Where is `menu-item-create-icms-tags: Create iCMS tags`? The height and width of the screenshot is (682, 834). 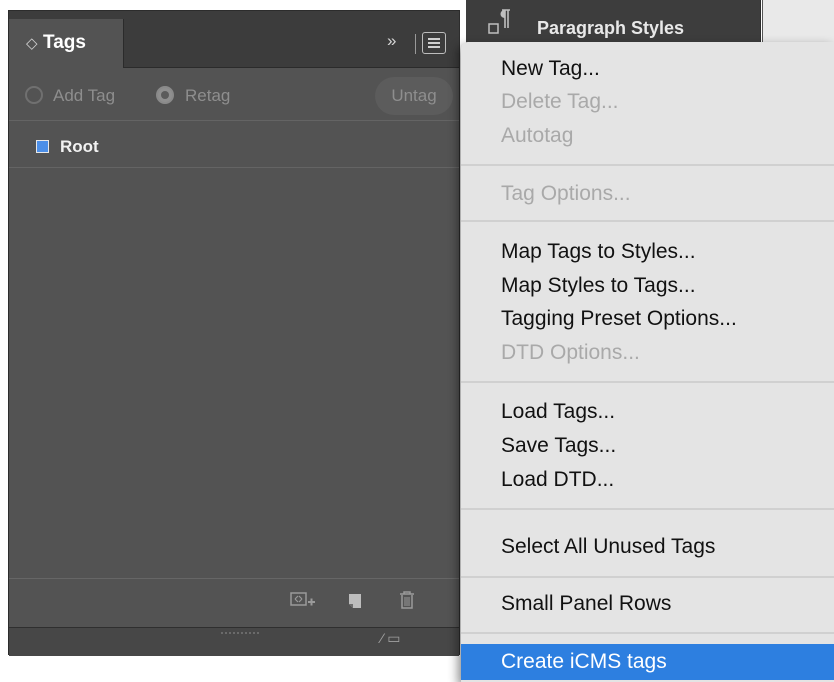 menu-item-create-icms-tags: Create iCMS tags is located at coordinates (647, 662).